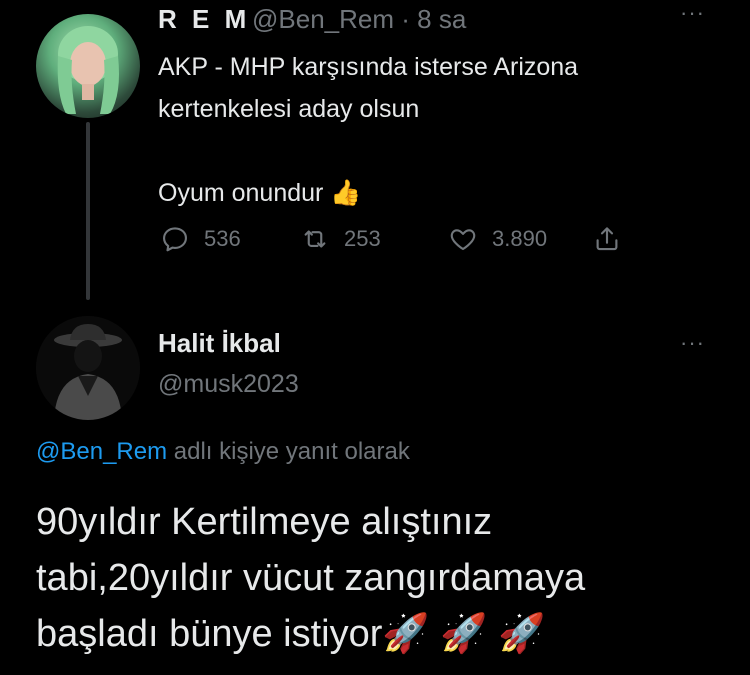 This screenshot has width=750, height=675. I want to click on reply-count: 536, so click(222, 238).